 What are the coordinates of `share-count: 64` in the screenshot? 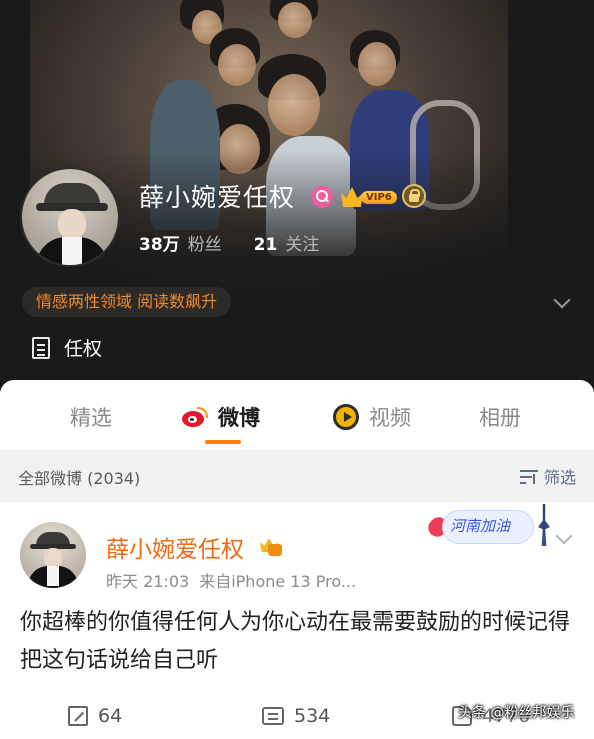 It's located at (110, 716).